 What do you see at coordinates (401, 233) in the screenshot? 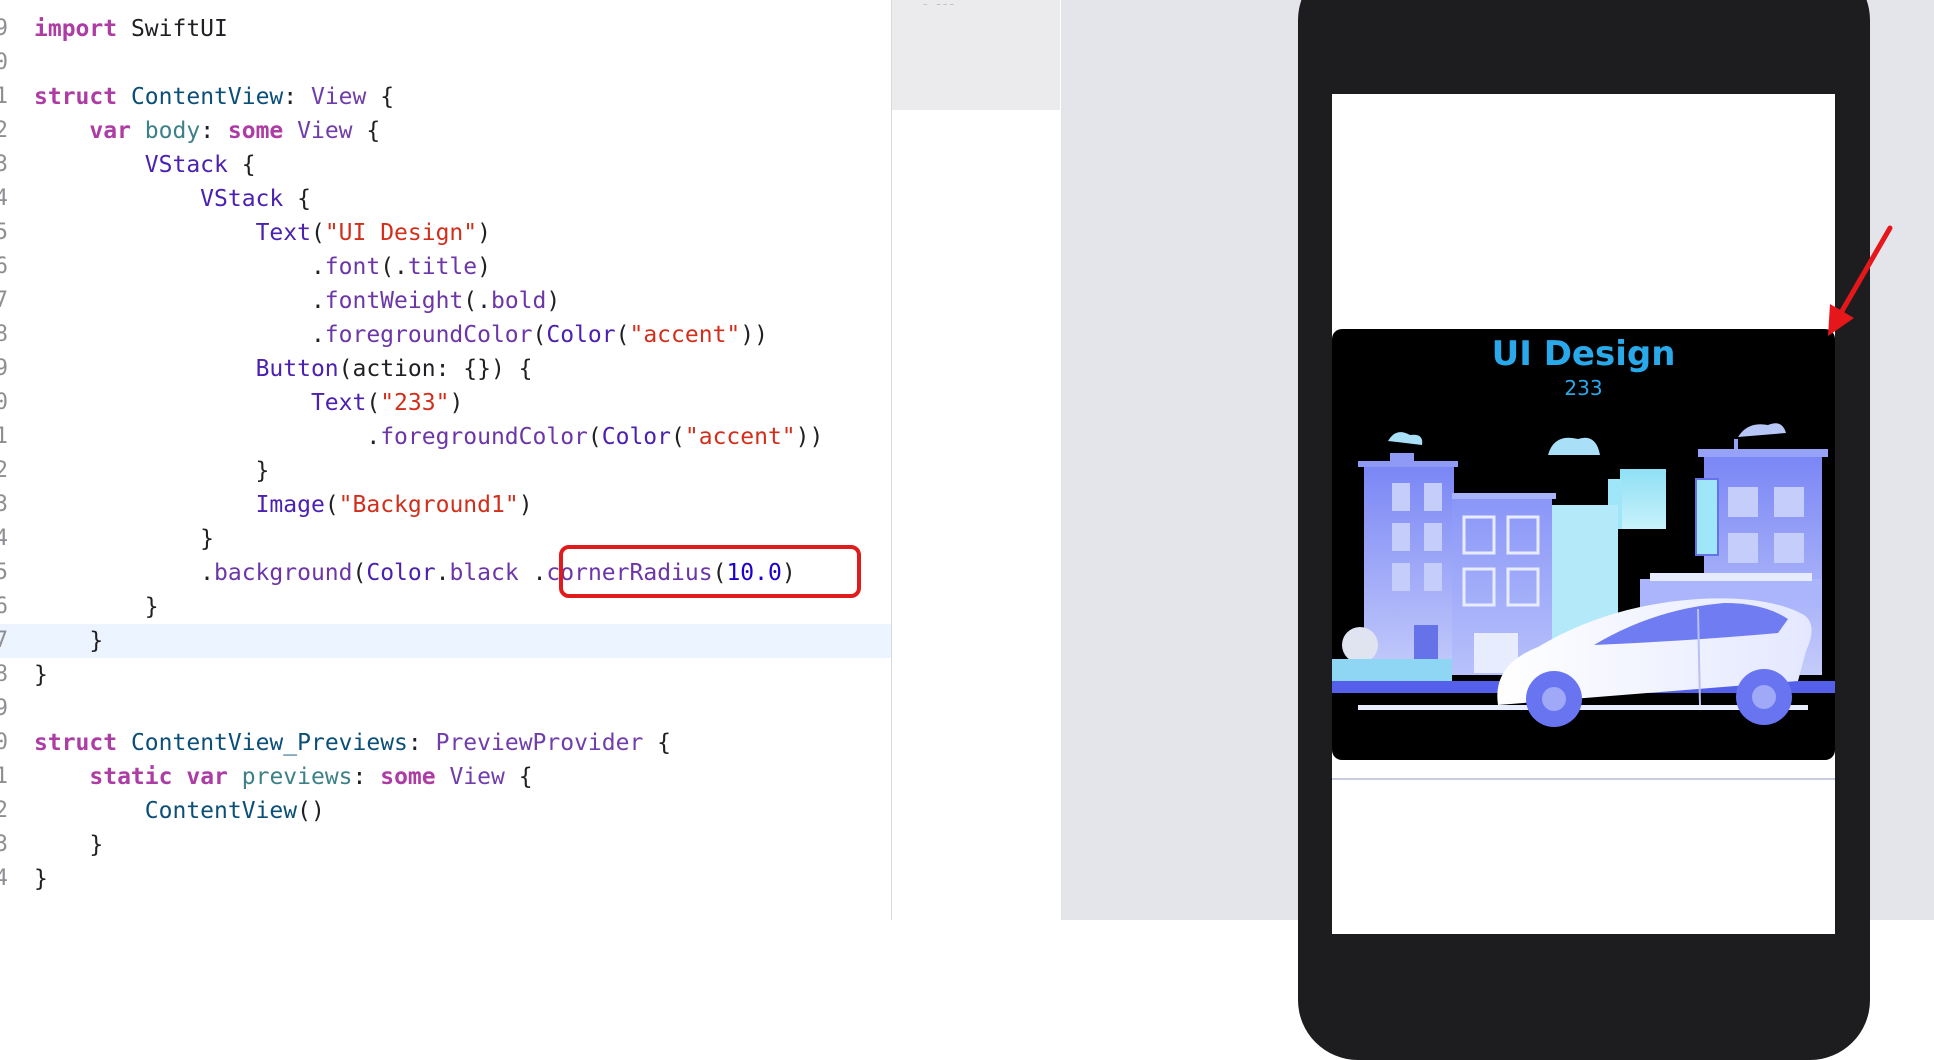
I see `code-token: "UI Design"` at bounding box center [401, 233].